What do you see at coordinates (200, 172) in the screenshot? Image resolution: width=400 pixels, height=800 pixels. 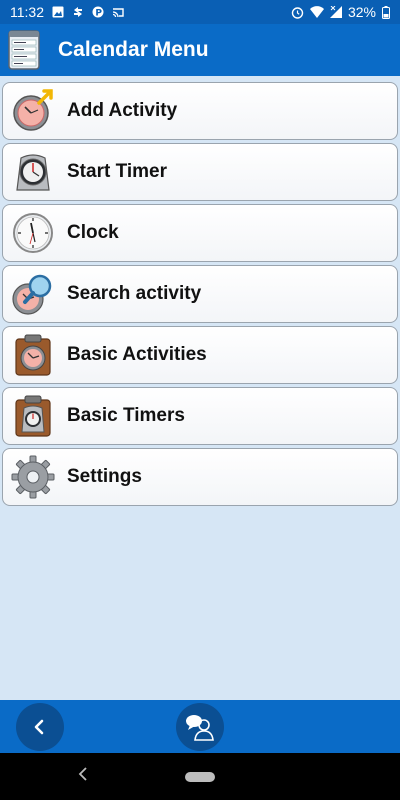 I see `menu-item-start-timer: Start Timer` at bounding box center [200, 172].